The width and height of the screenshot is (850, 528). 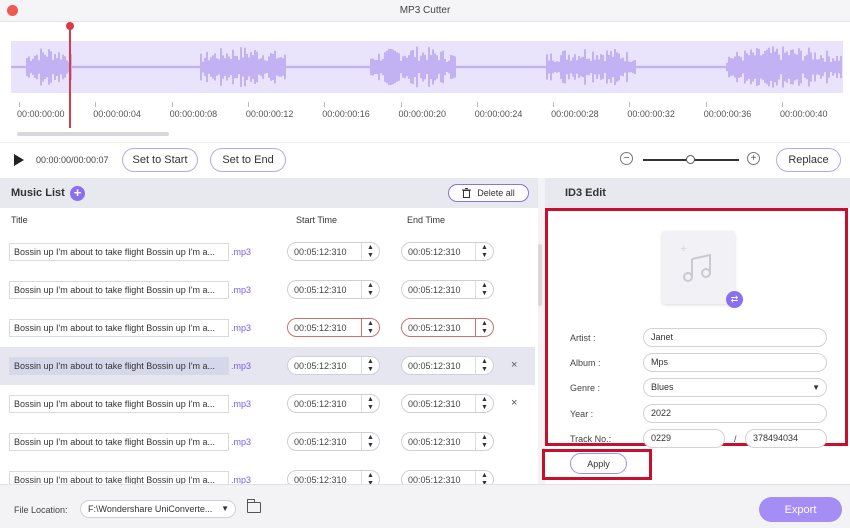 What do you see at coordinates (248, 160) in the screenshot?
I see `set-to-end-button: Set to End` at bounding box center [248, 160].